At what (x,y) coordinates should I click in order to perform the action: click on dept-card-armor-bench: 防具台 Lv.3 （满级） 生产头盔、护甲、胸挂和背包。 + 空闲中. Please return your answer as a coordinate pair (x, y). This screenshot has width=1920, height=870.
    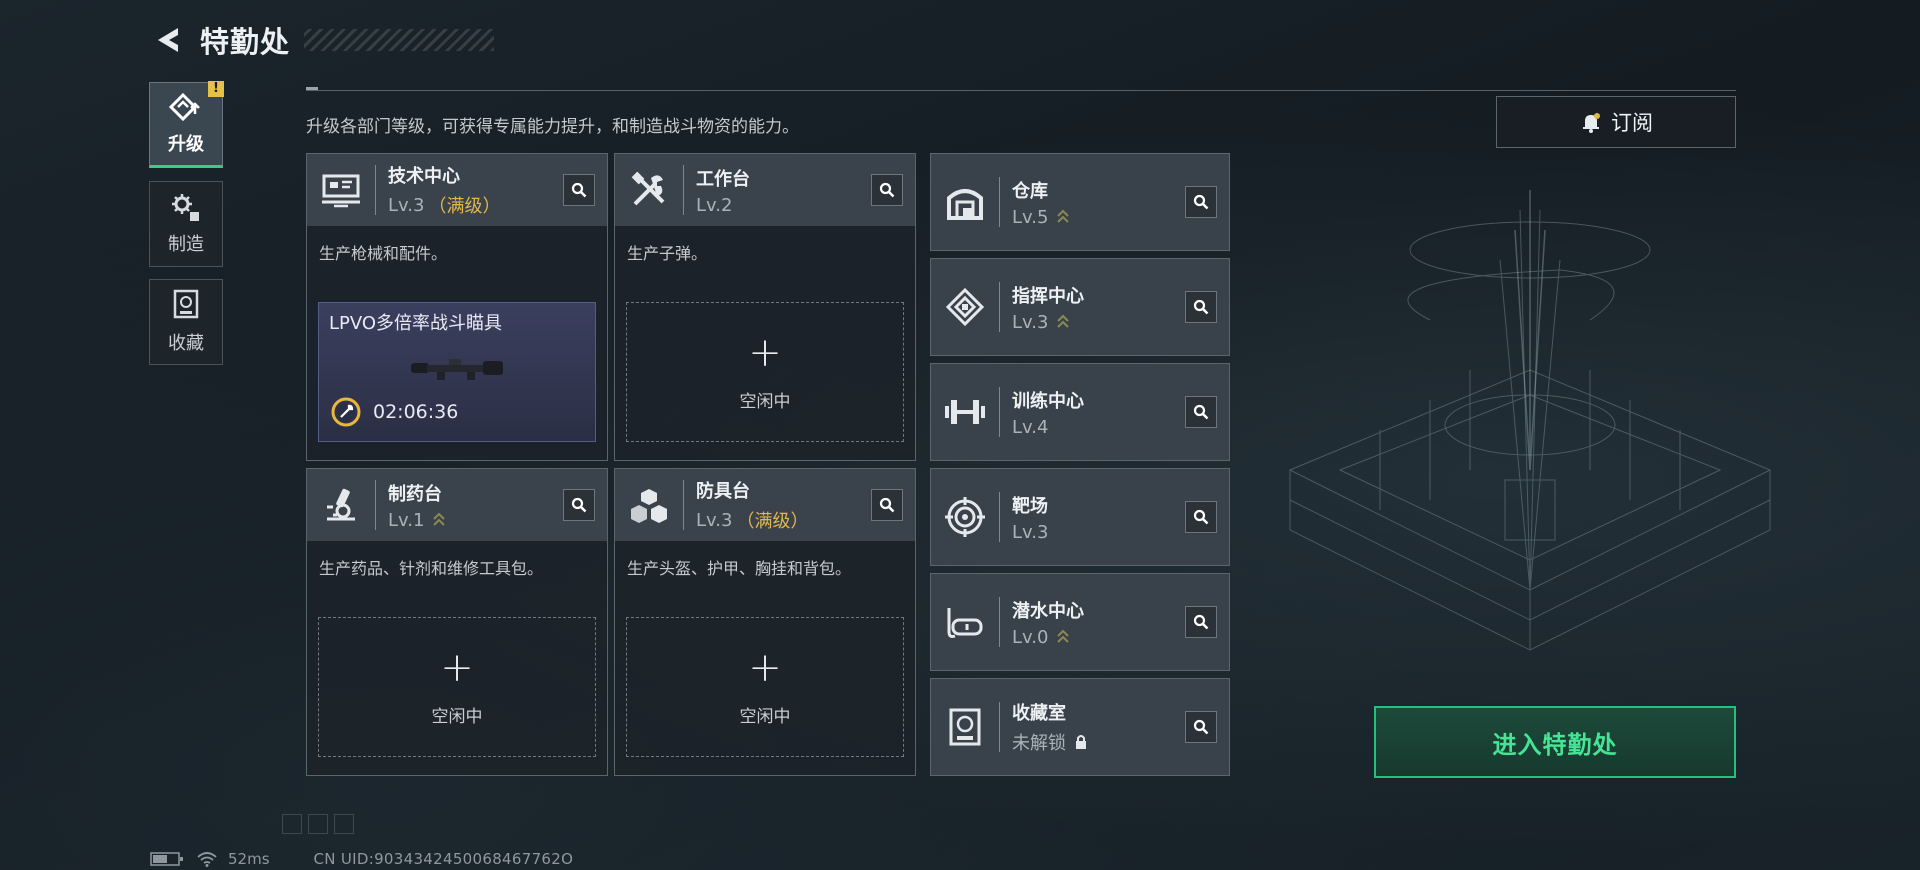
    Looking at the image, I should click on (765, 622).